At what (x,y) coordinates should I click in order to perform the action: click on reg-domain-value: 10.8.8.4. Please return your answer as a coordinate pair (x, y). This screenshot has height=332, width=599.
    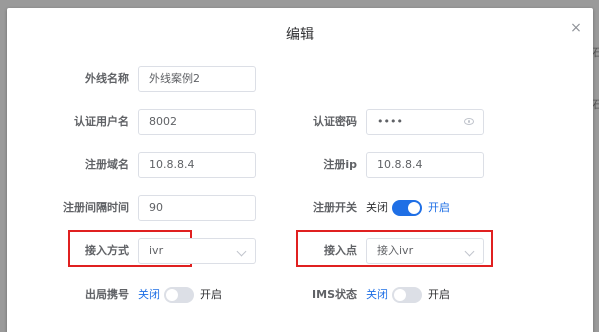
    Looking at the image, I should click on (172, 164).